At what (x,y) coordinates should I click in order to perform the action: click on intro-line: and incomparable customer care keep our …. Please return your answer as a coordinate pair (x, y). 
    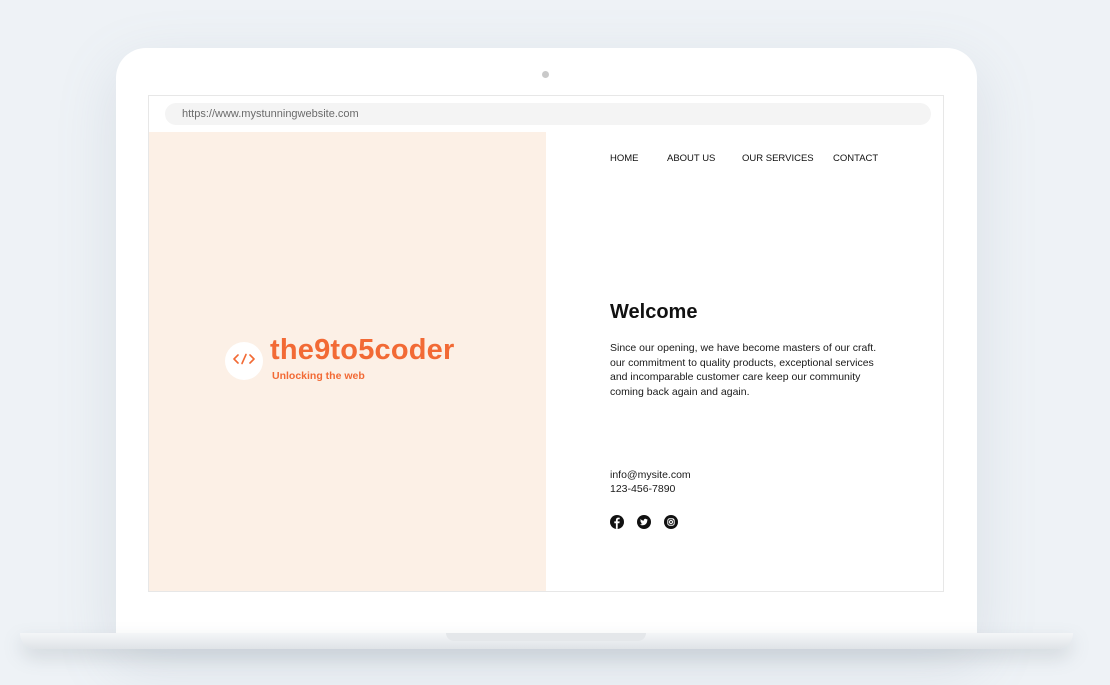
    Looking at the image, I should click on (735, 377).